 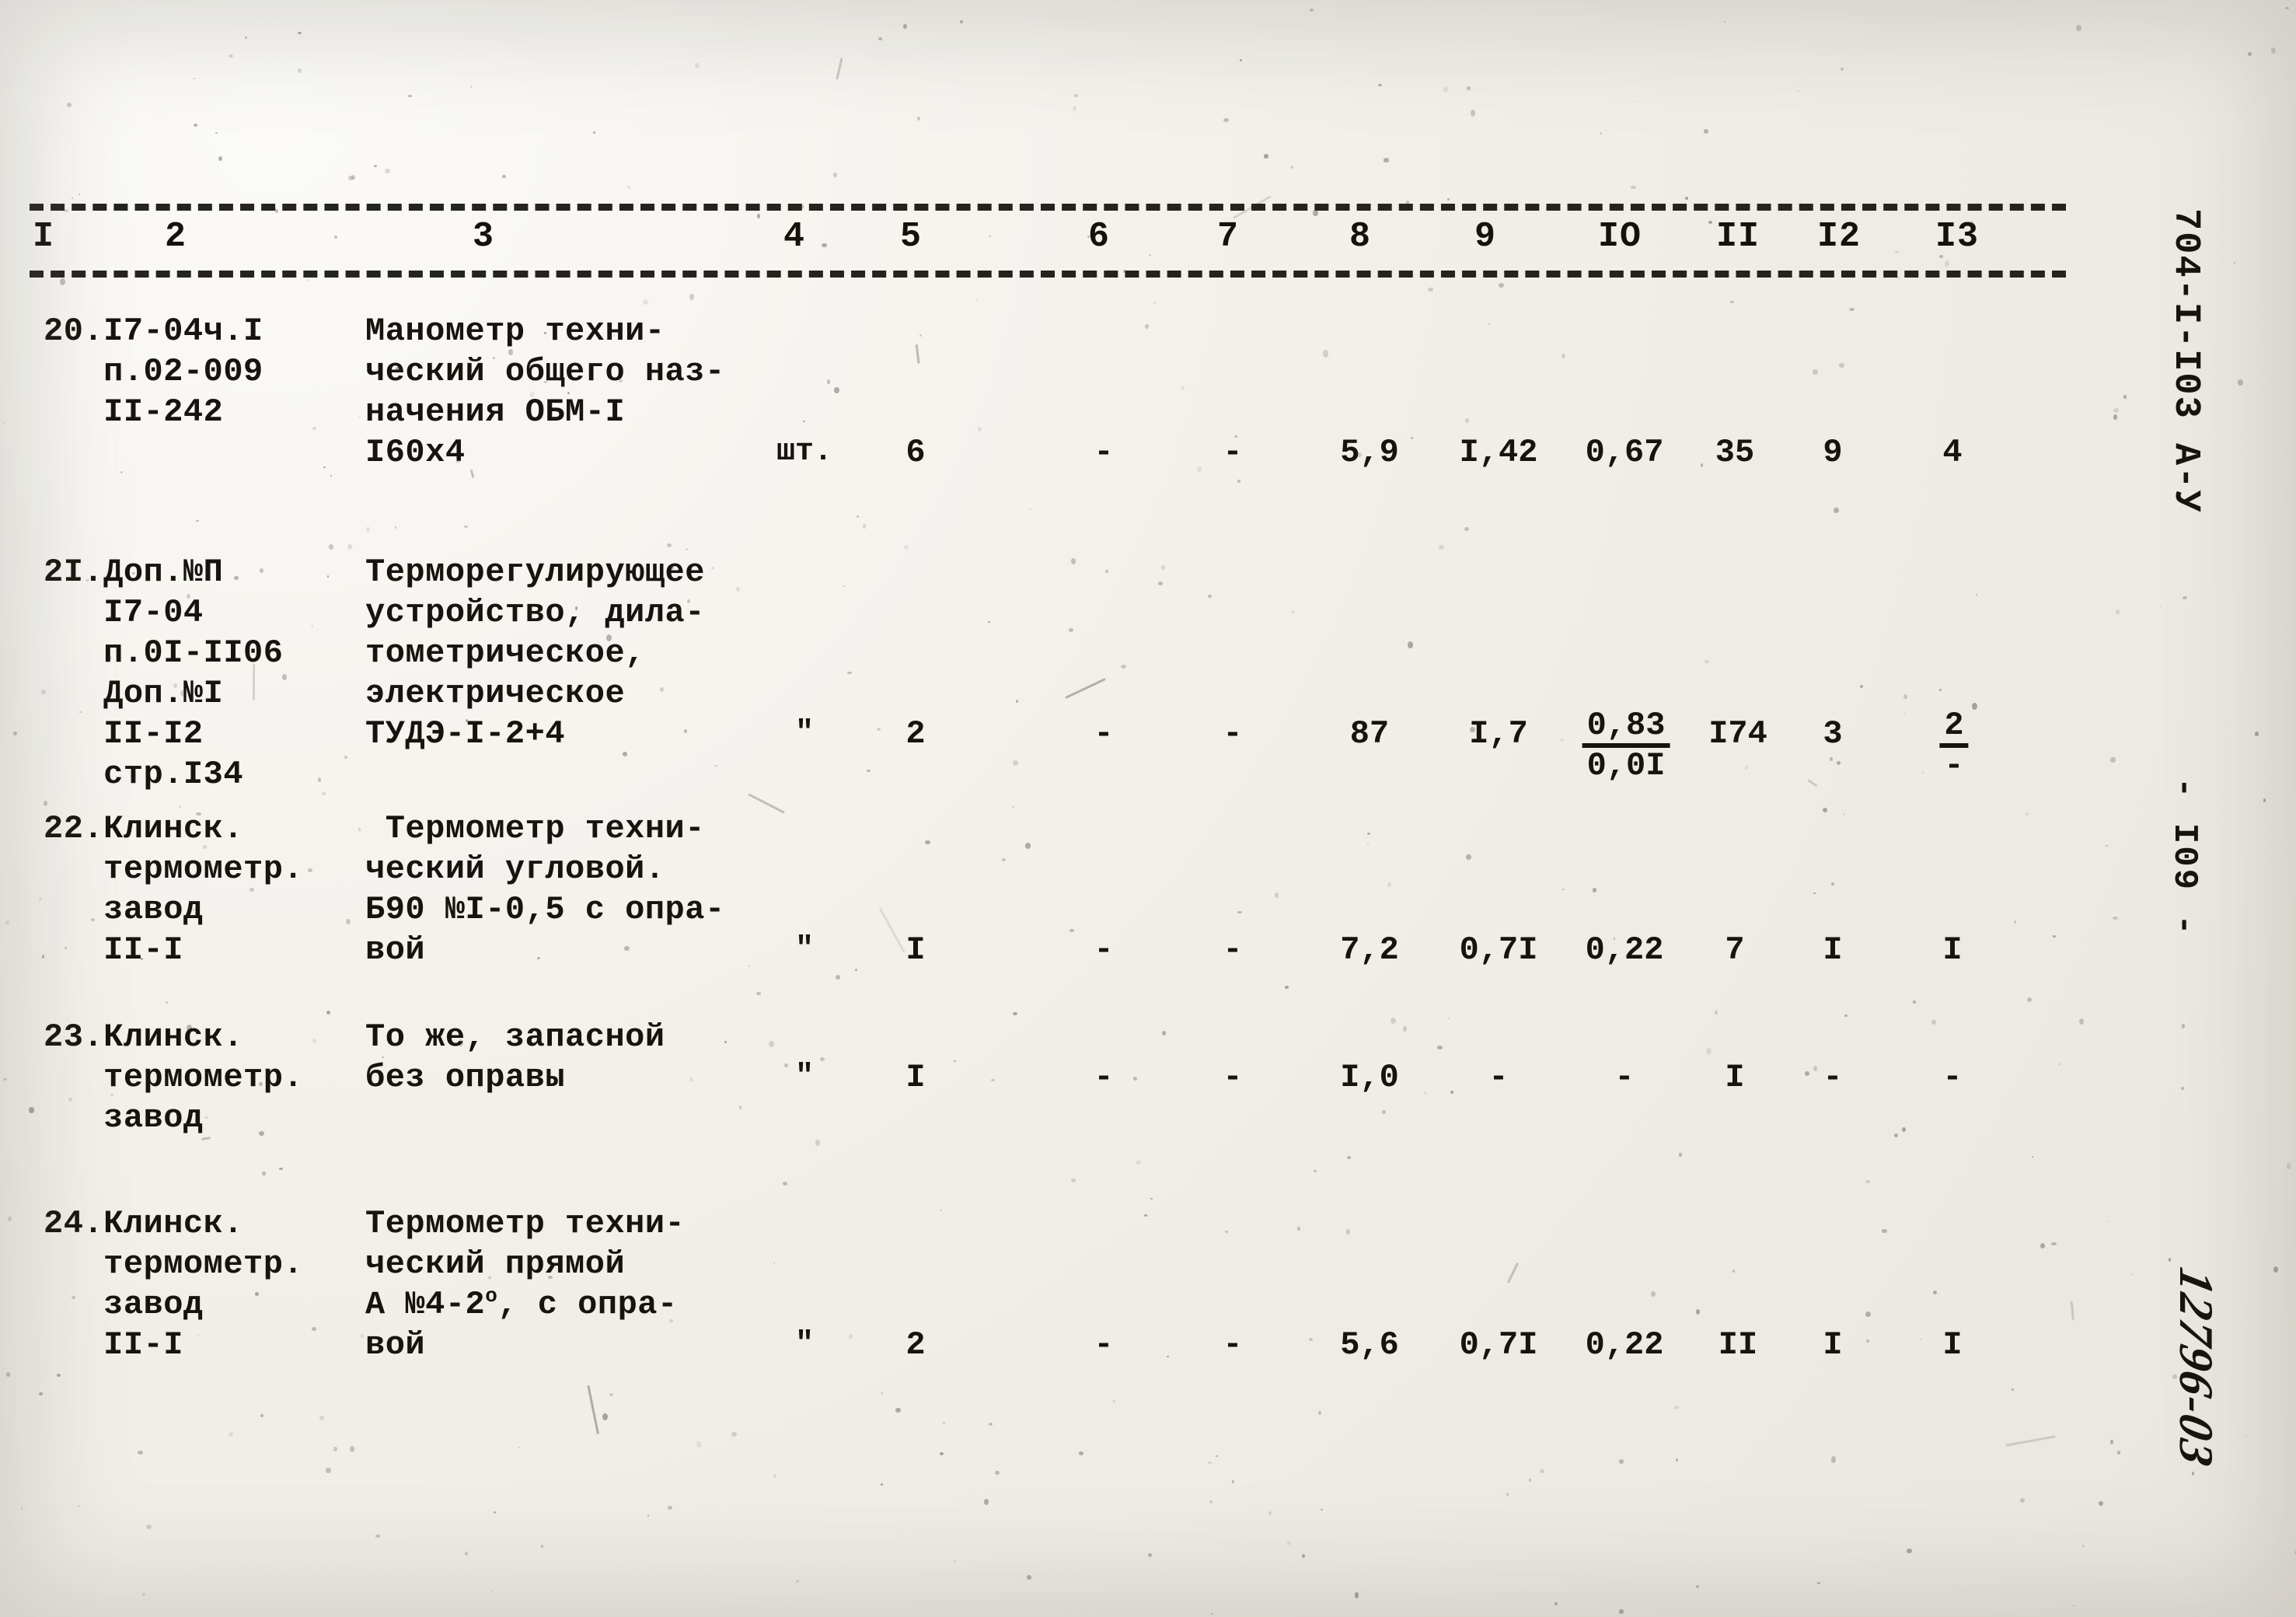 I want to click on column-header-2: 2, so click(x=176, y=237).